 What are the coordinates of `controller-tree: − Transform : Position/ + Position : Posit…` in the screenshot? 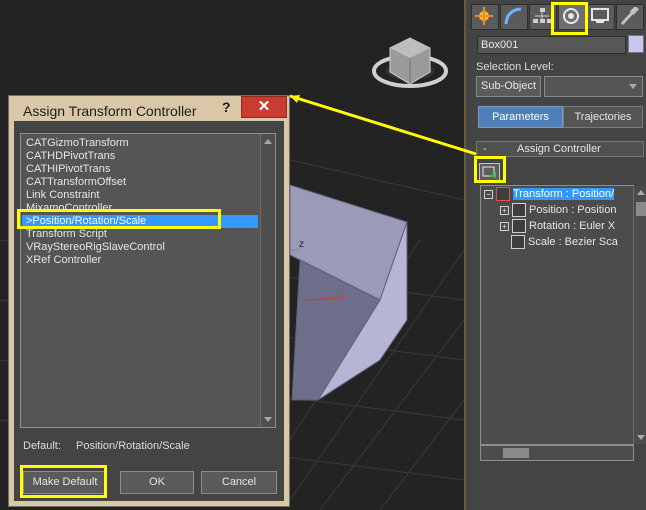 It's located at (563, 315).